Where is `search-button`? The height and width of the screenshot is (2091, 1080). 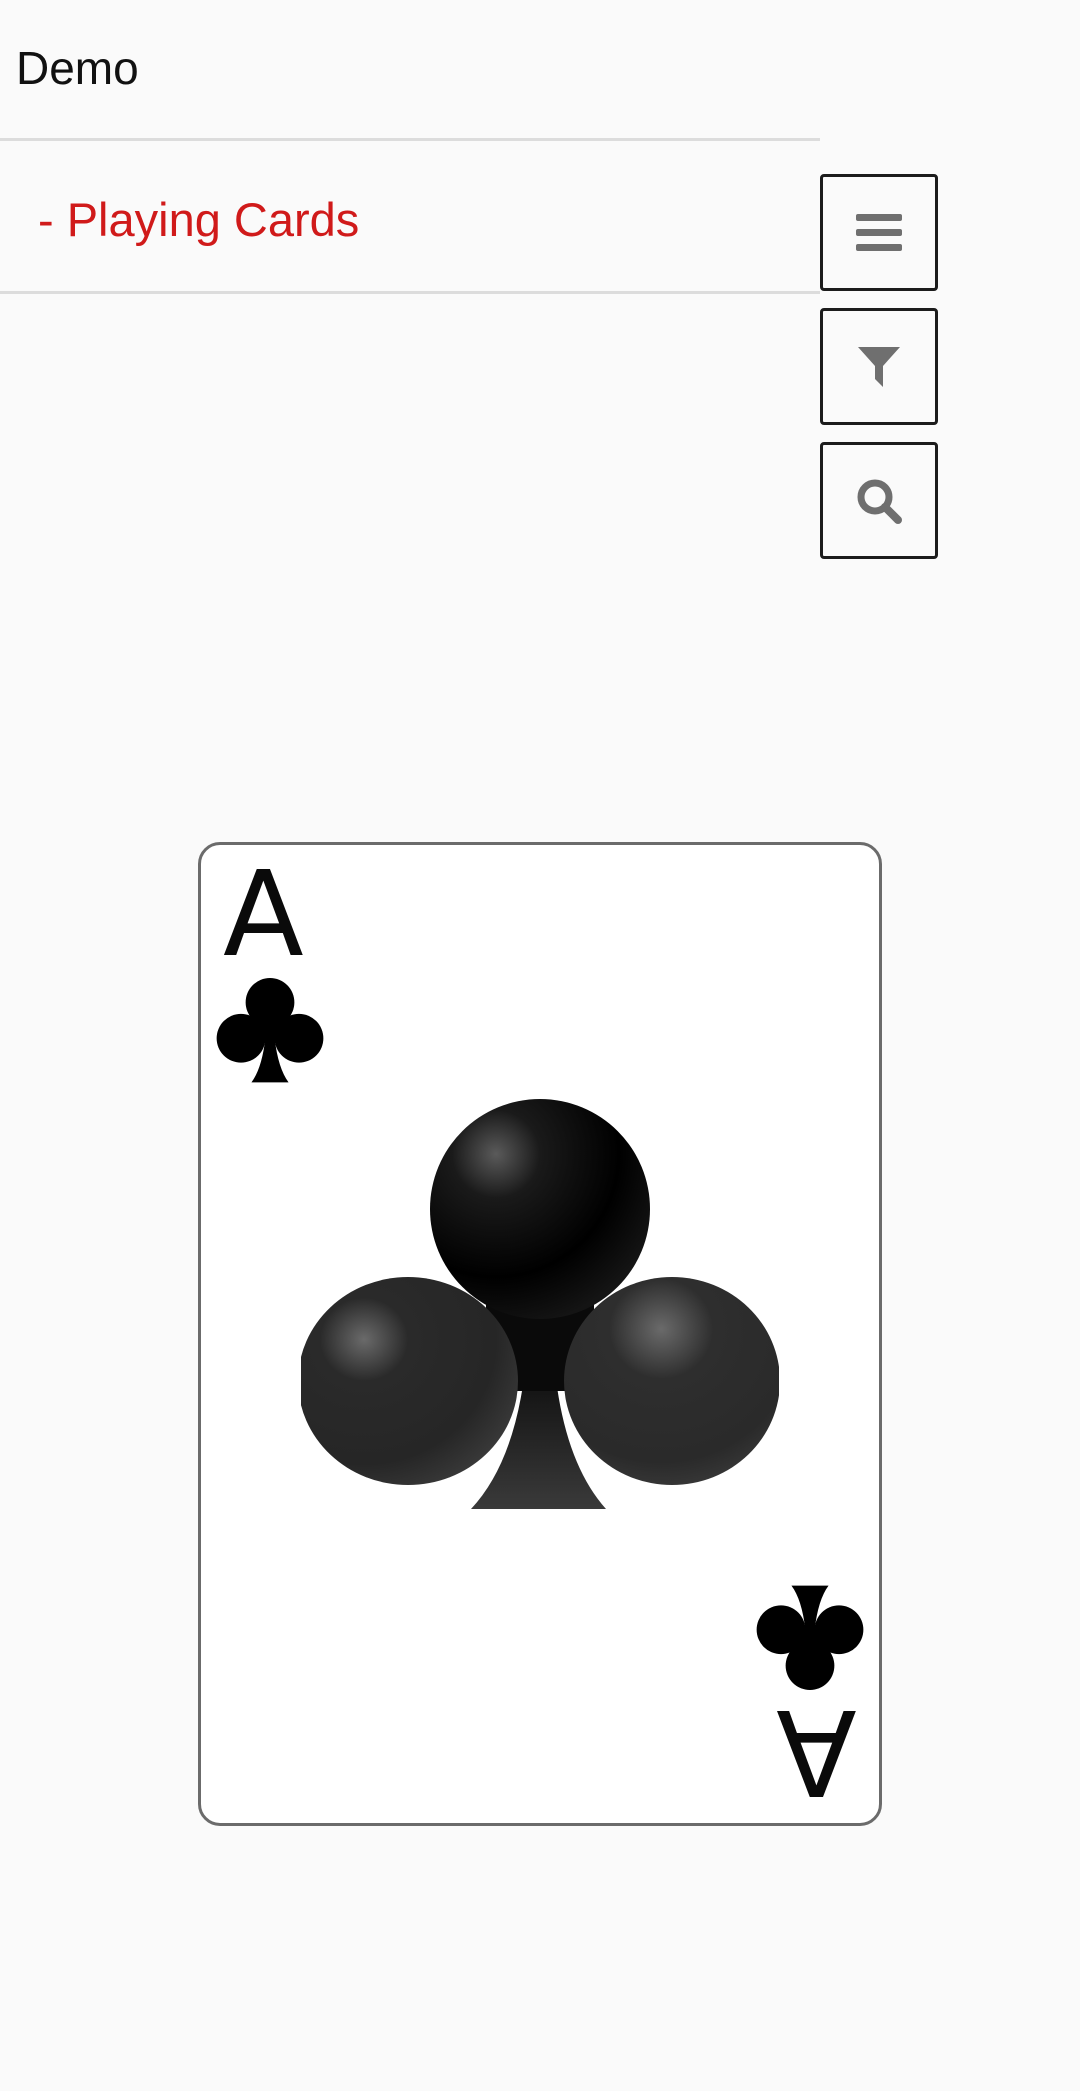
search-button is located at coordinates (879, 500).